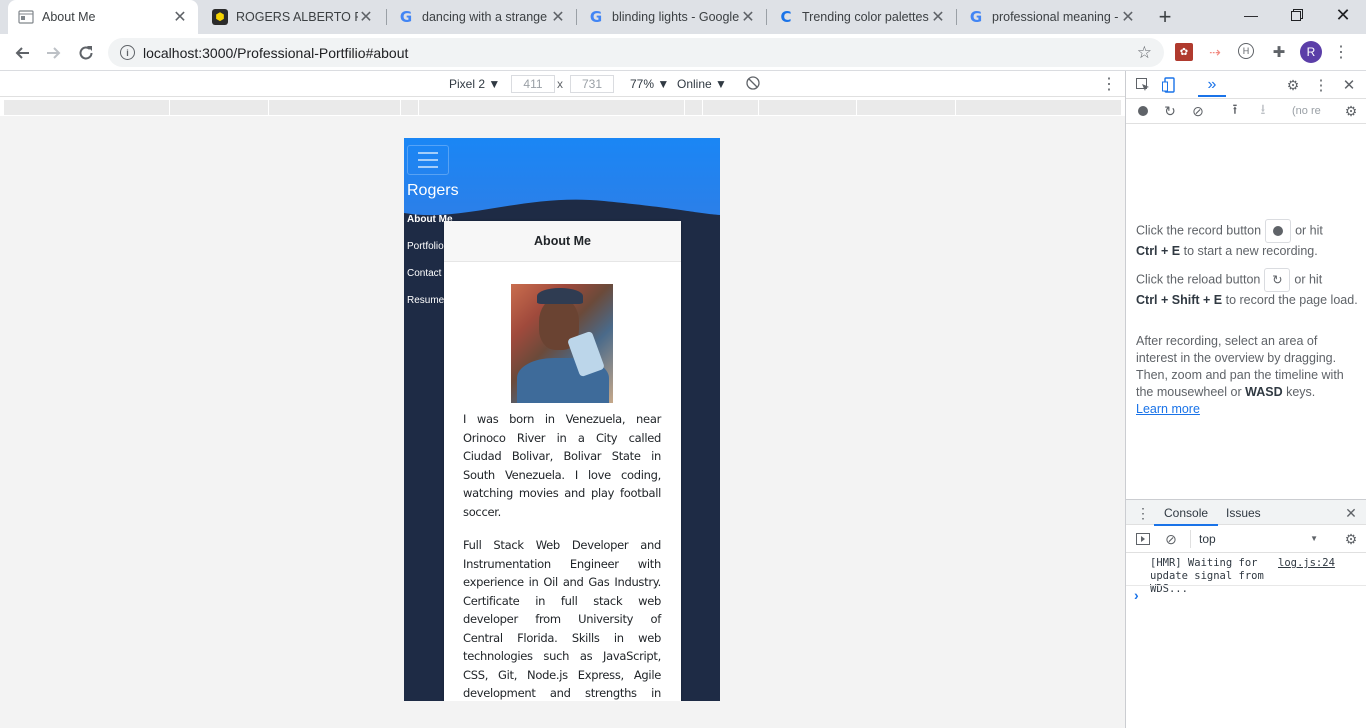 This screenshot has height=728, width=1366. What do you see at coordinates (1293, 85) in the screenshot?
I see `settings-icon: ⚙` at bounding box center [1293, 85].